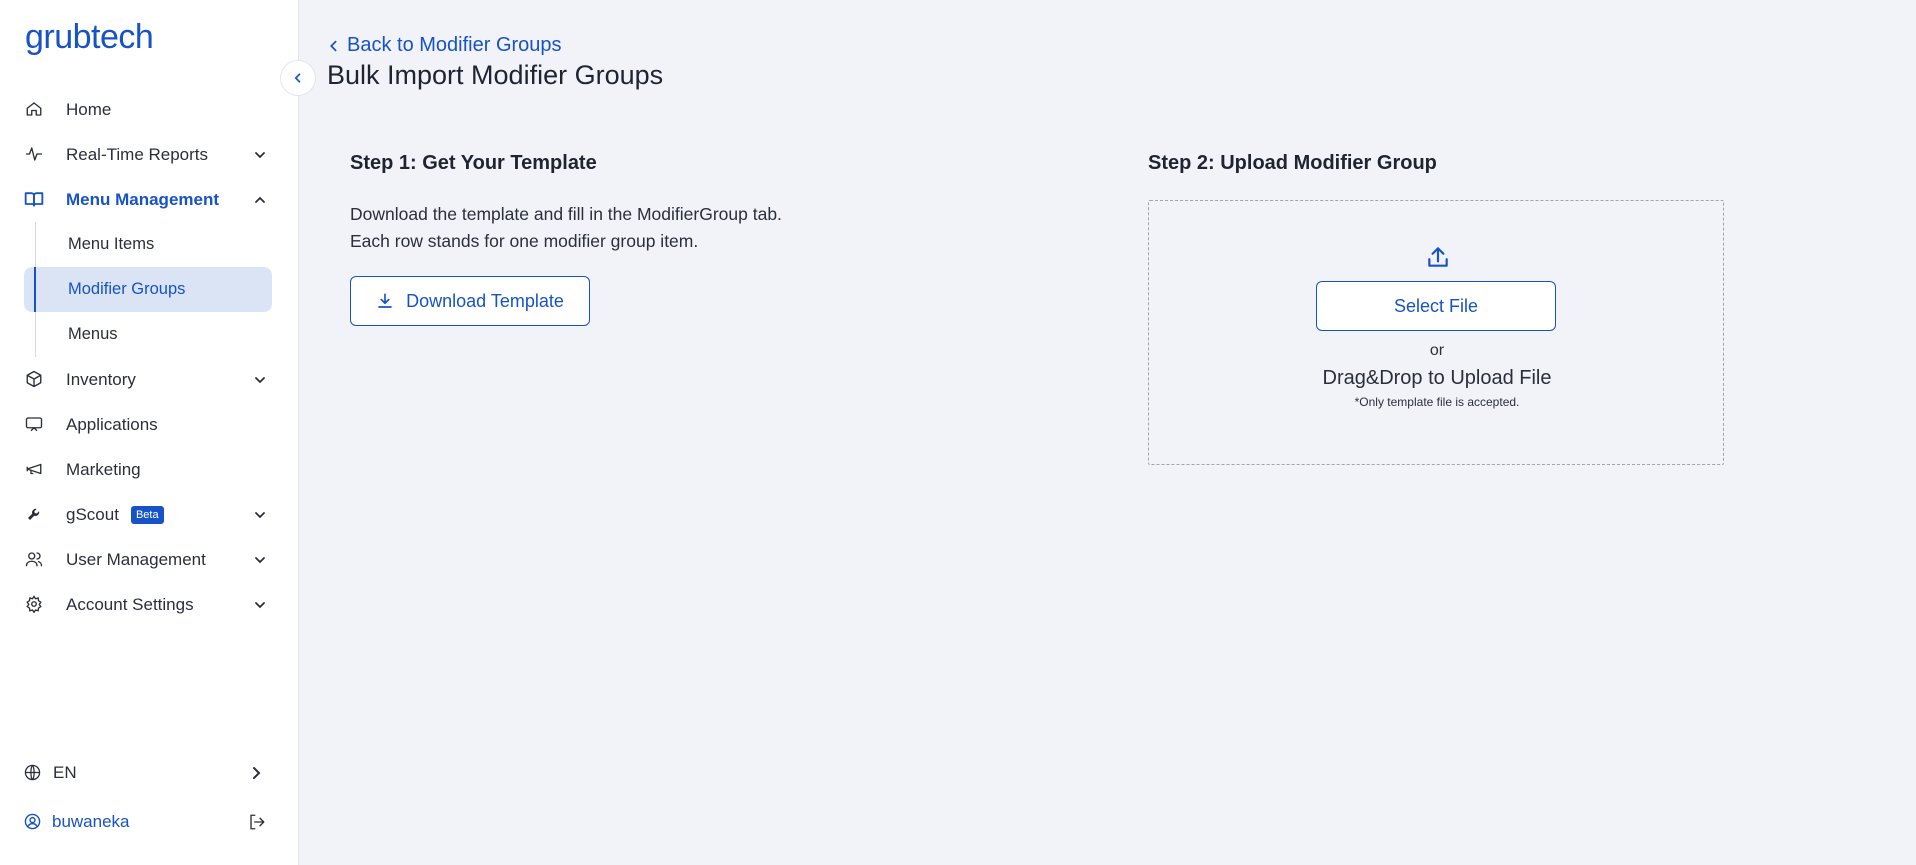  Describe the element at coordinates (1292, 163) in the screenshot. I see `step2-title: Step 2: Upload Modifier Group` at that location.